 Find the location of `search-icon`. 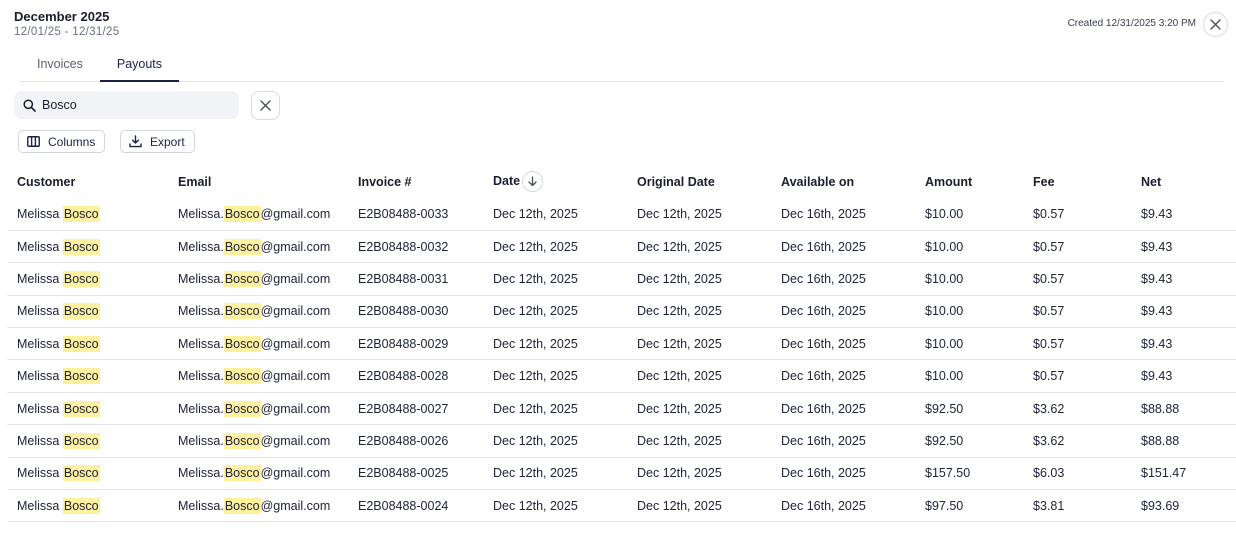

search-icon is located at coordinates (29, 105).